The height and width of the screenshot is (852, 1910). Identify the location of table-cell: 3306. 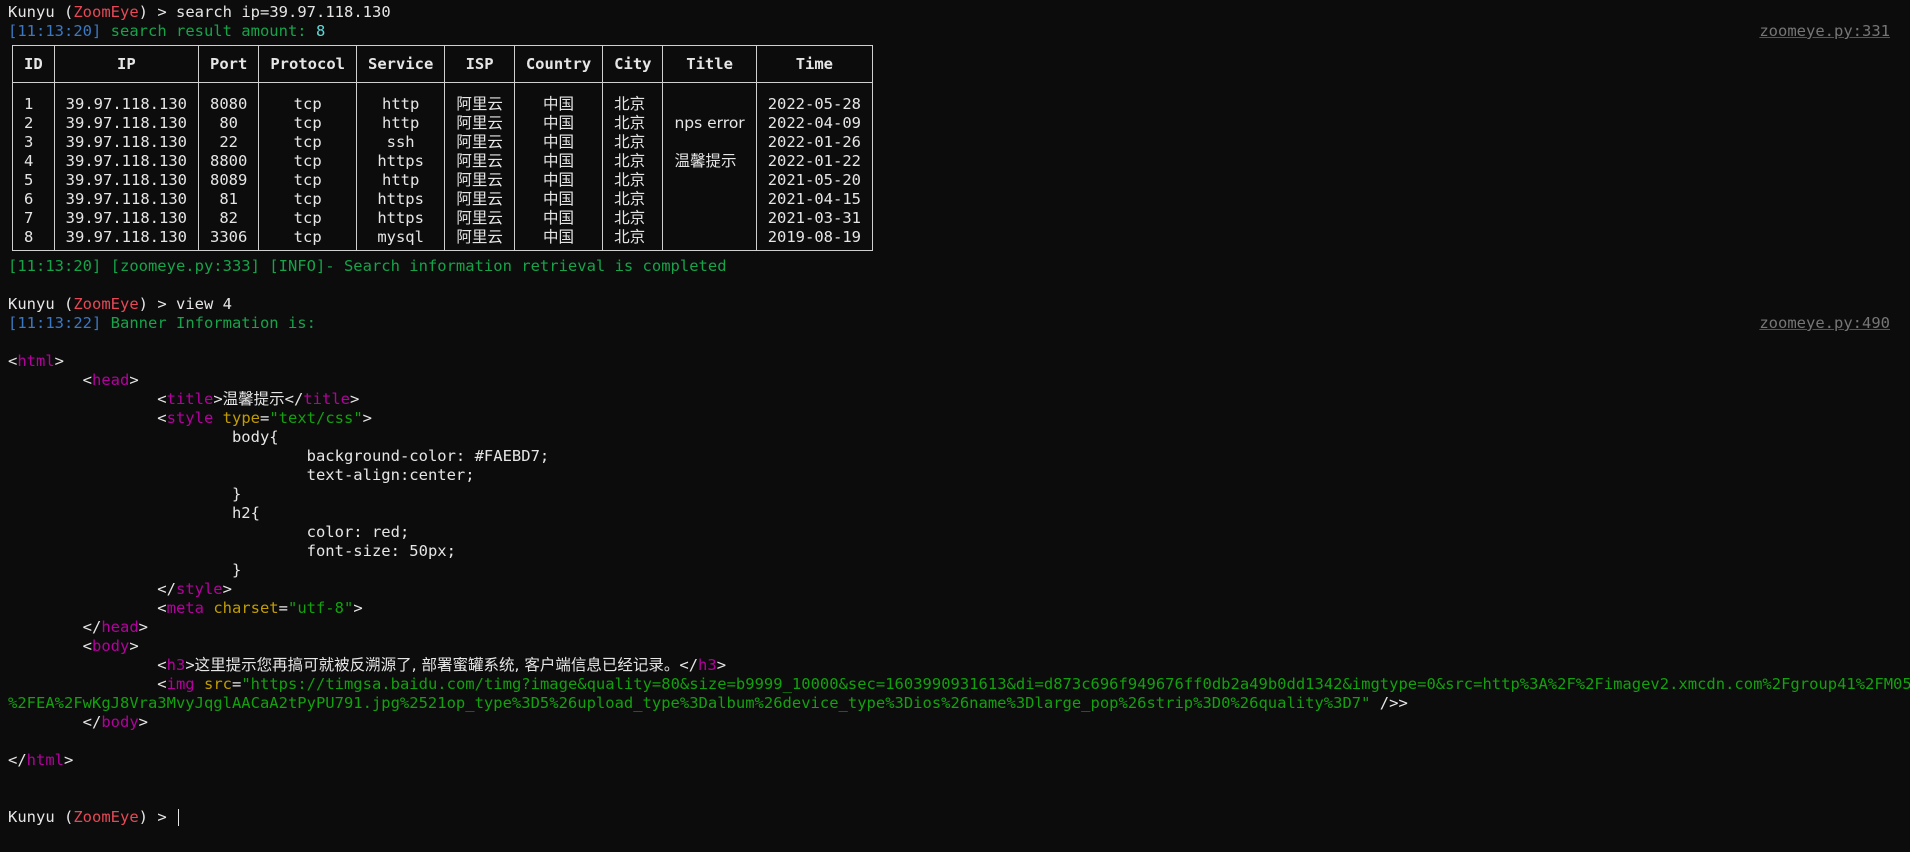
(228, 239).